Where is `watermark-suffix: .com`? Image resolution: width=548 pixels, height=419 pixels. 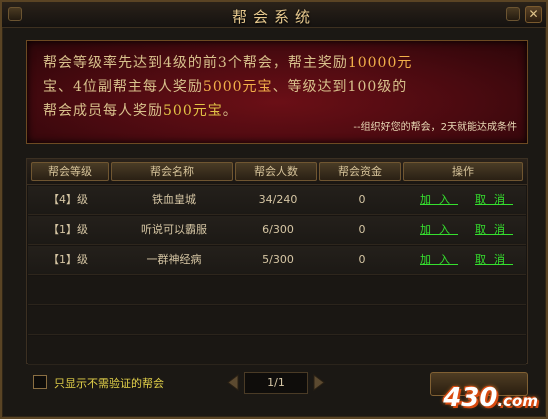 watermark-suffix: .com is located at coordinates (517, 401).